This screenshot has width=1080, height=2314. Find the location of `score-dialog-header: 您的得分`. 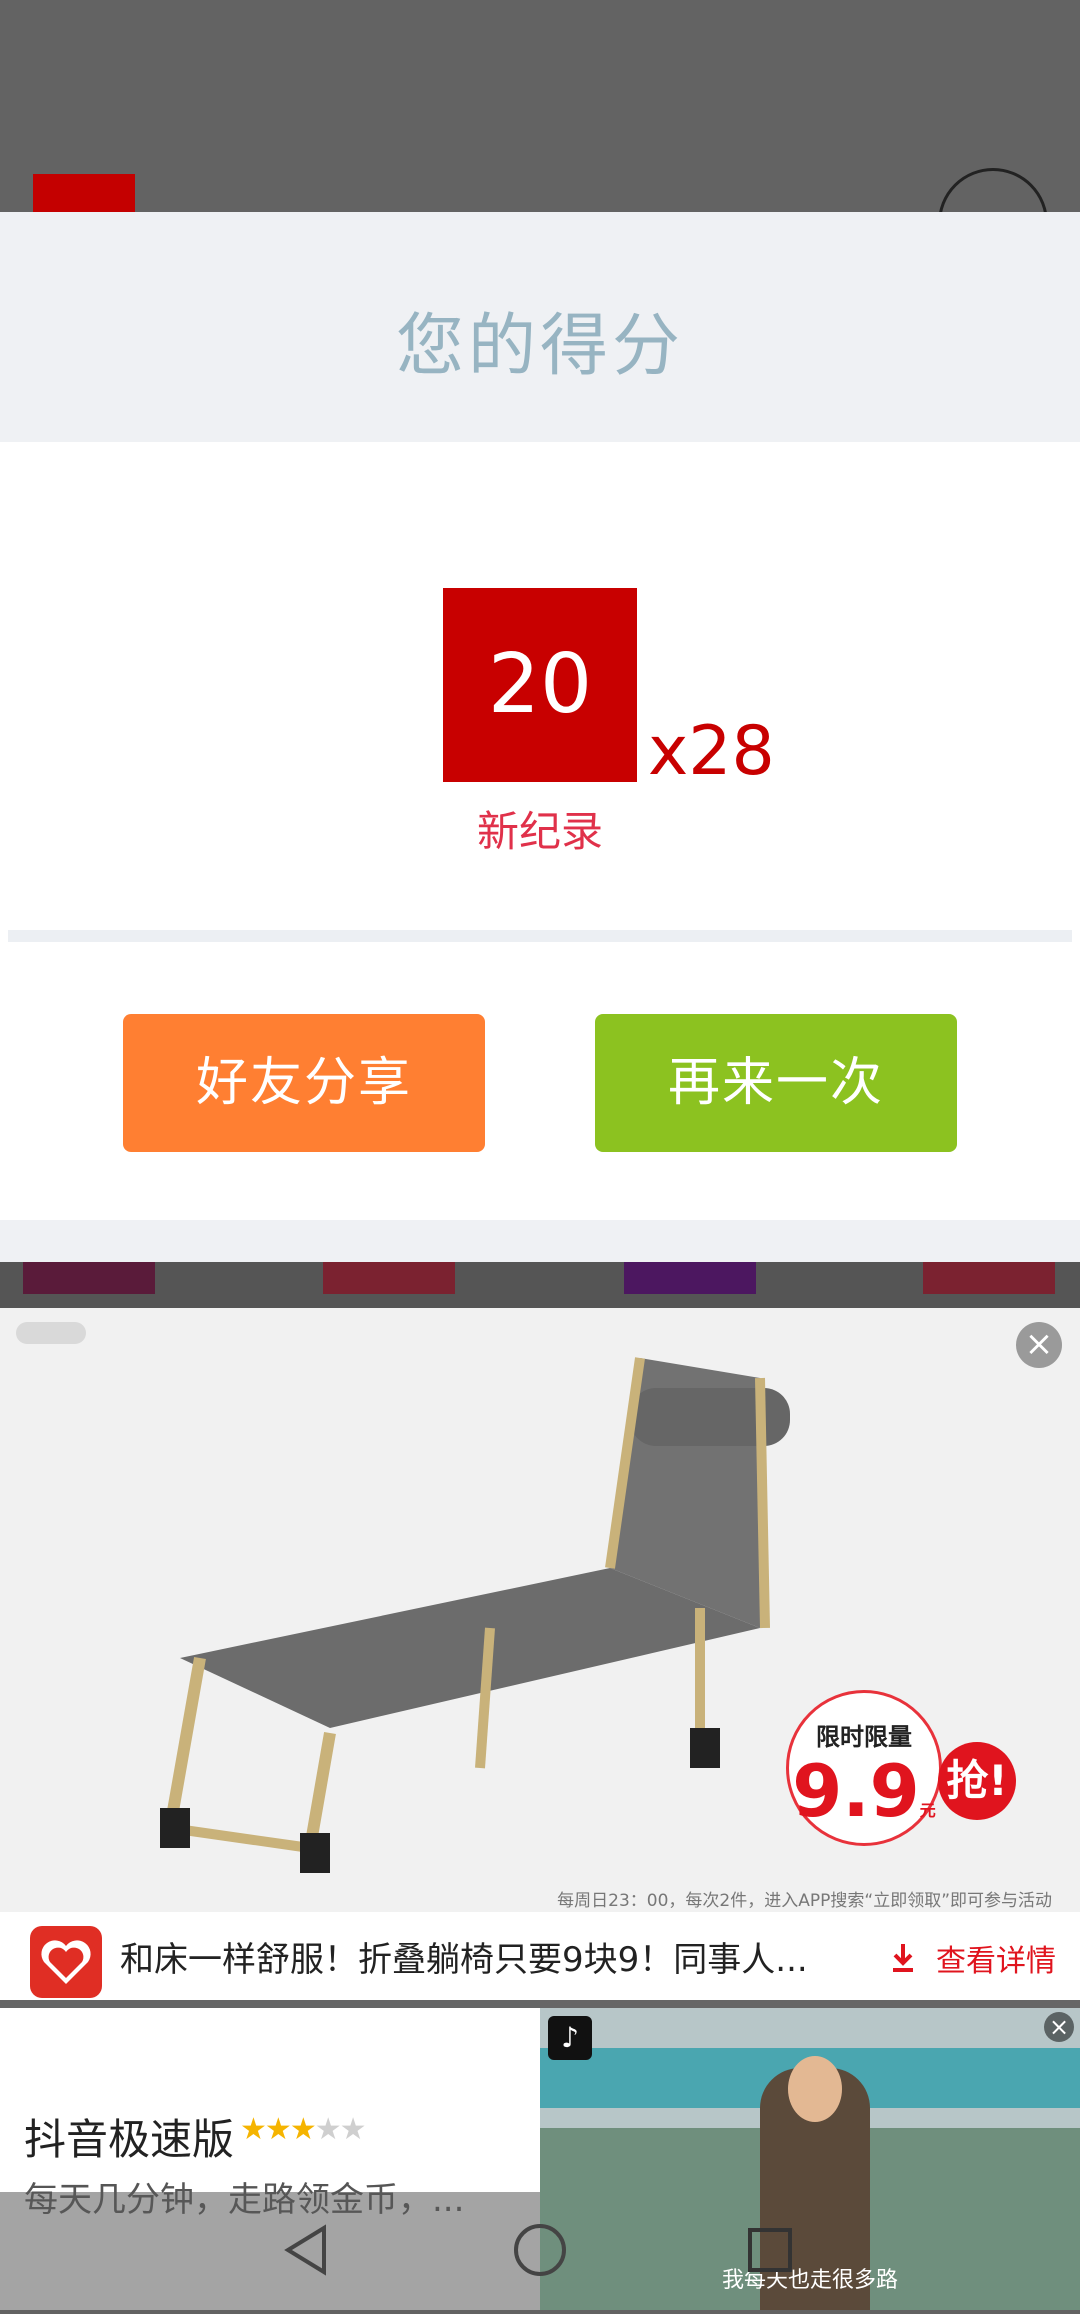

score-dialog-header: 您的得分 is located at coordinates (540, 327).